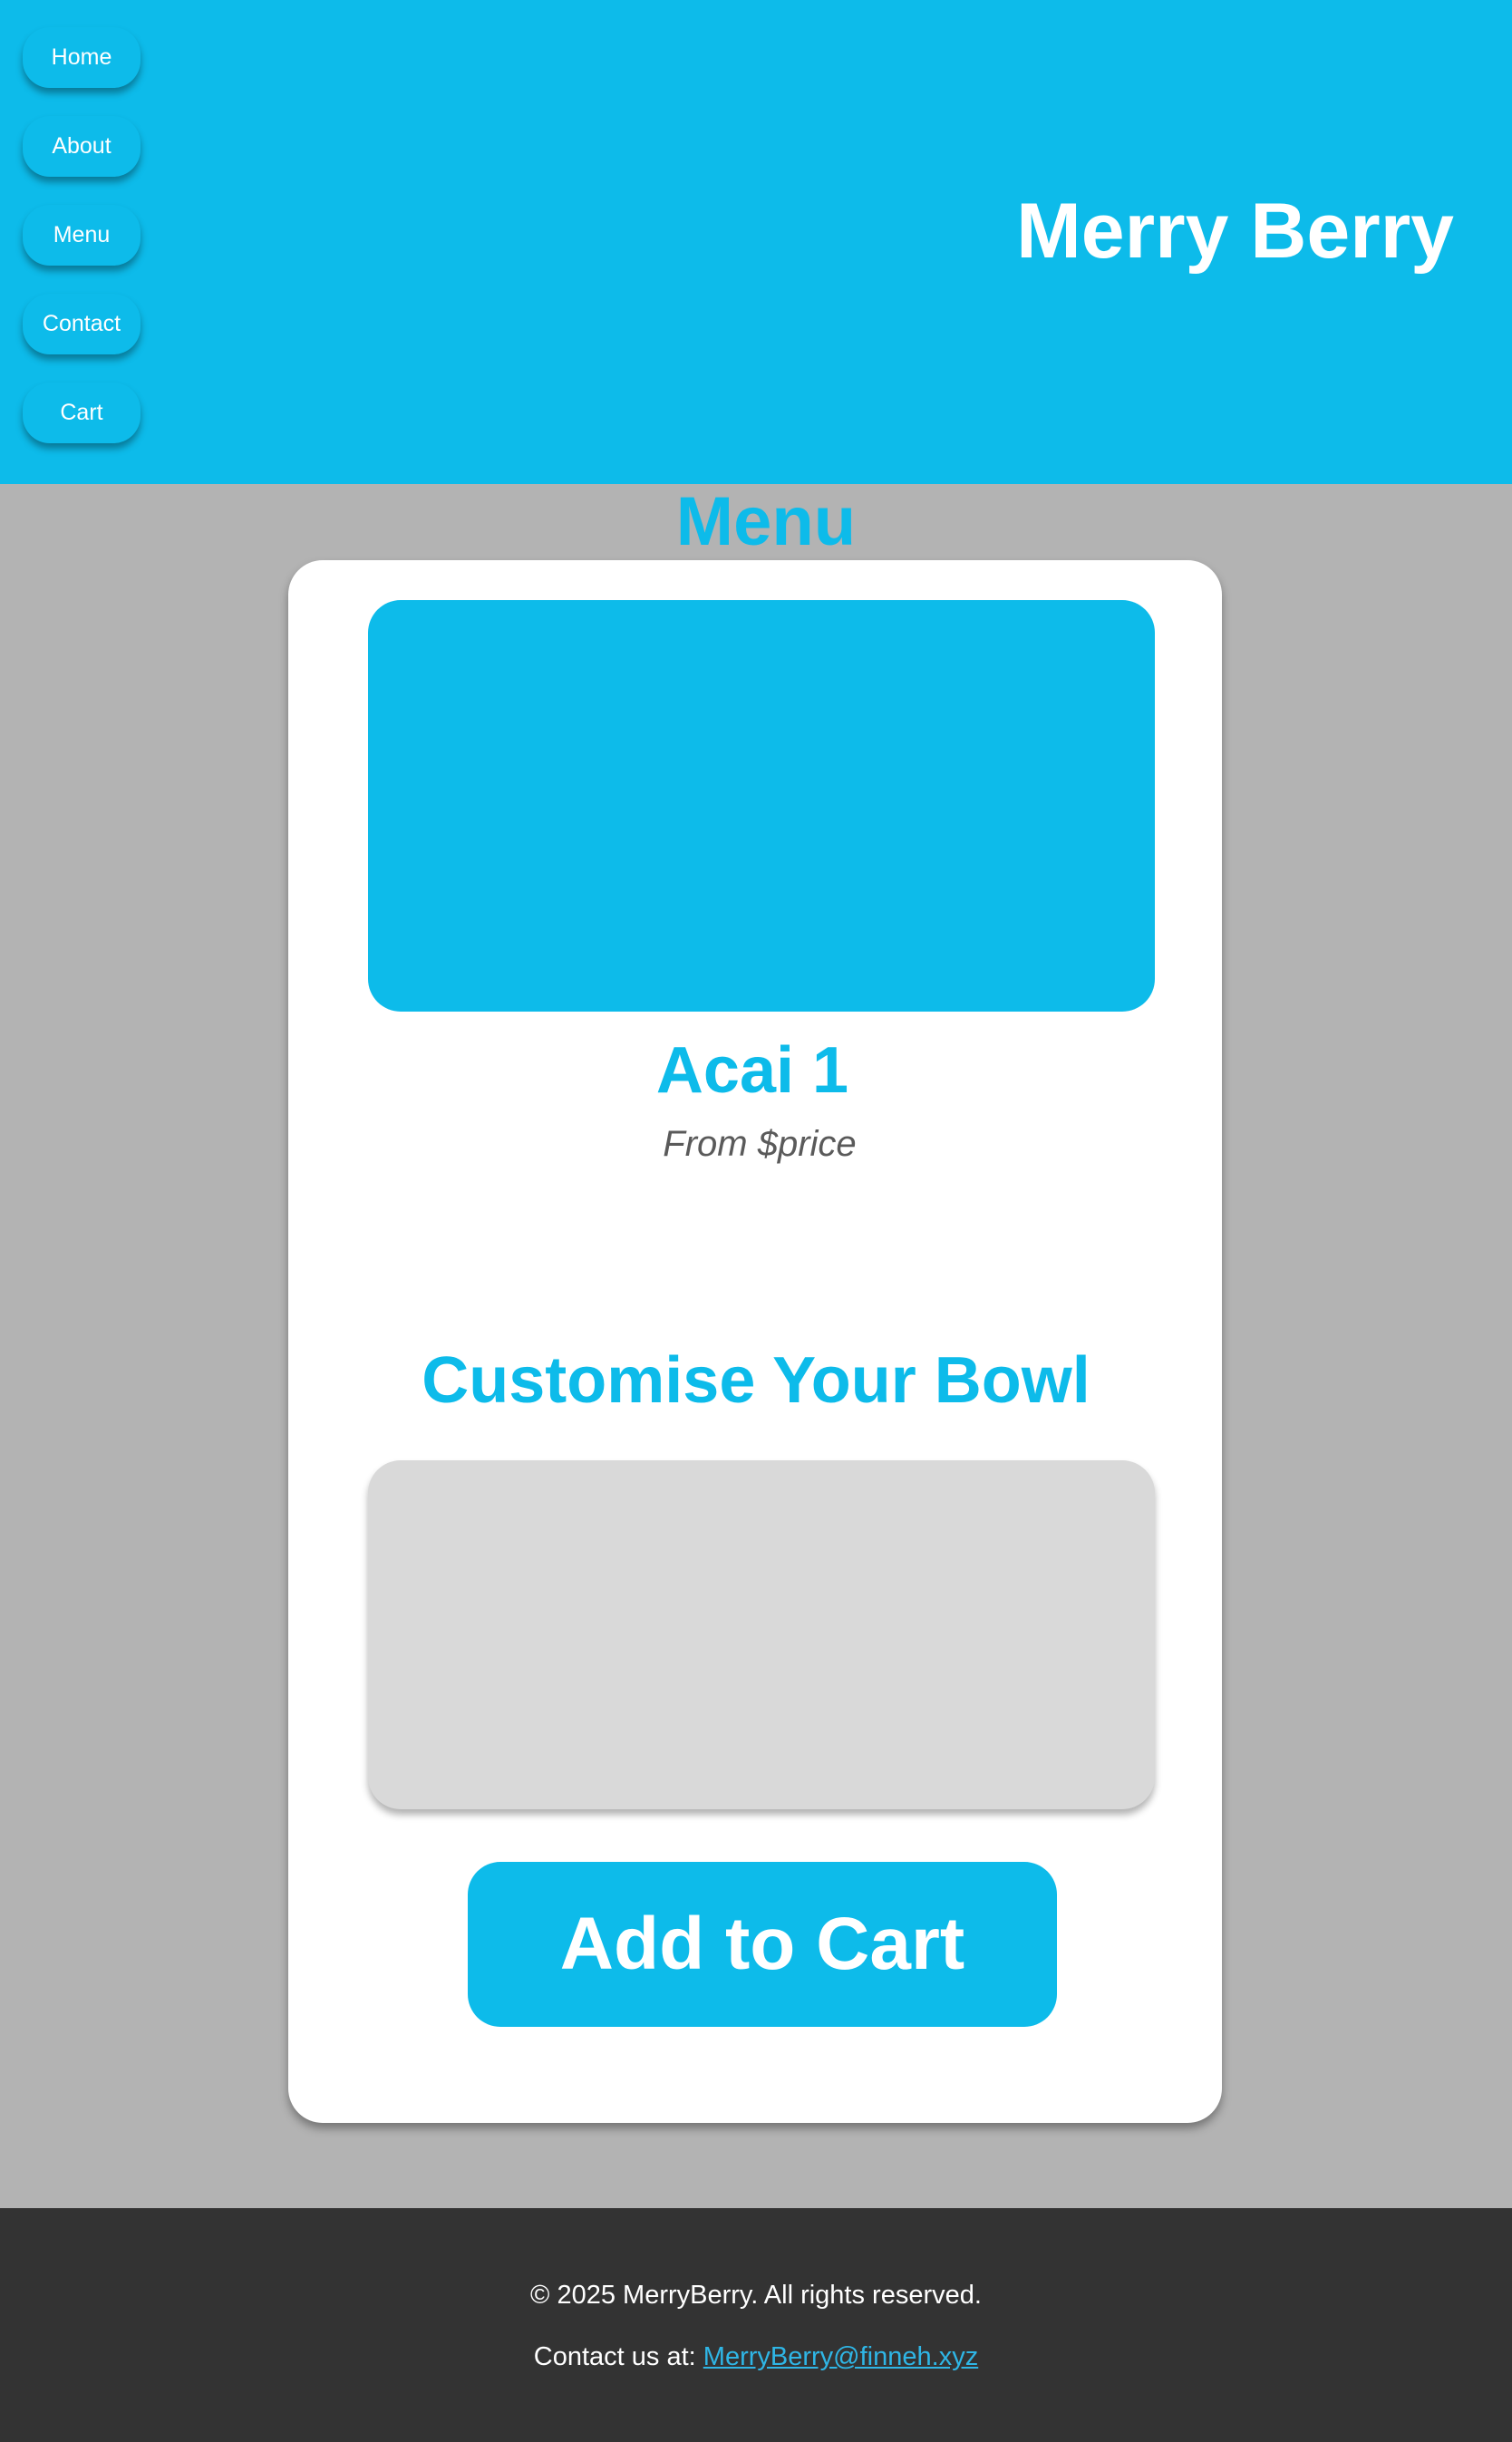  What do you see at coordinates (82, 236) in the screenshot?
I see `nav-menu-button: Menu` at bounding box center [82, 236].